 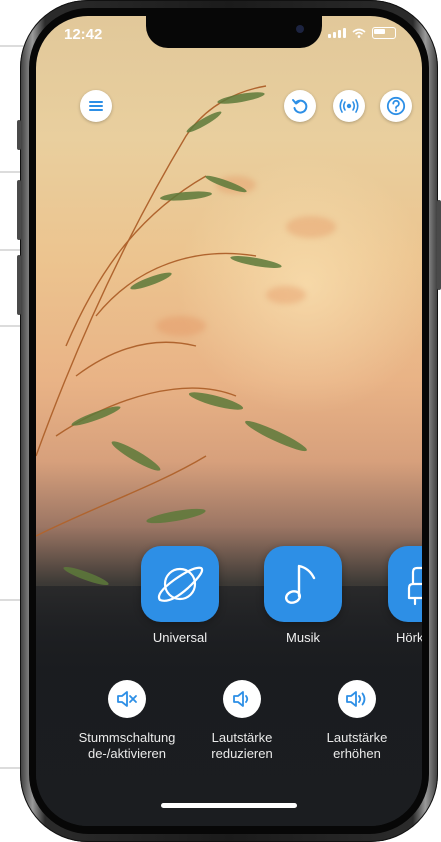 I want to click on mode-hoerkomfort: Hörko, so click(x=405, y=595).